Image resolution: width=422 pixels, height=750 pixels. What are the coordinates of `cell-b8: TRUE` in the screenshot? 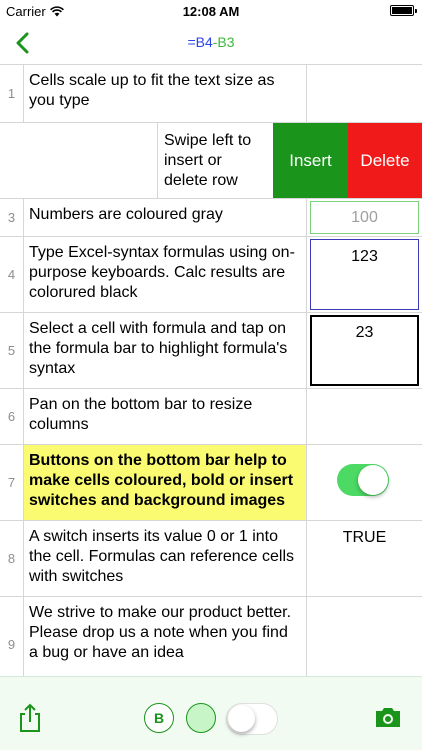 It's located at (364, 558).